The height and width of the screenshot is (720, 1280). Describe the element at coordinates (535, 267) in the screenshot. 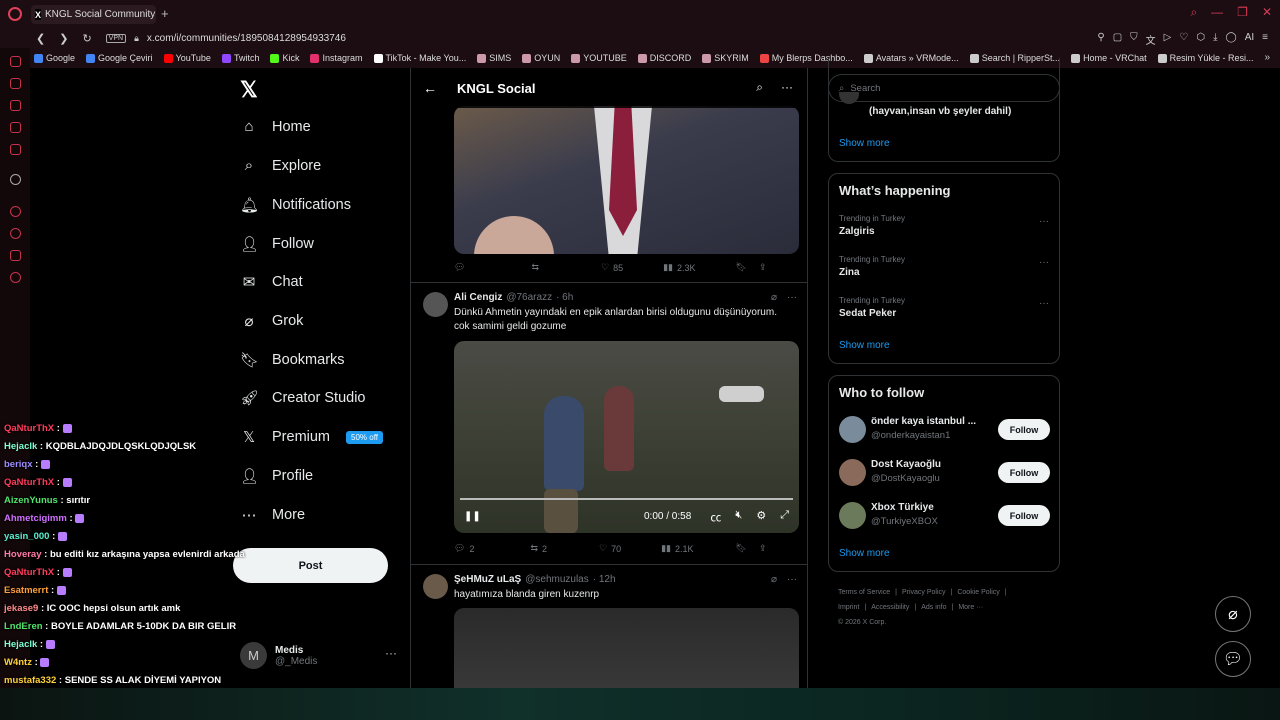

I see `repost-button: ⇆` at that location.